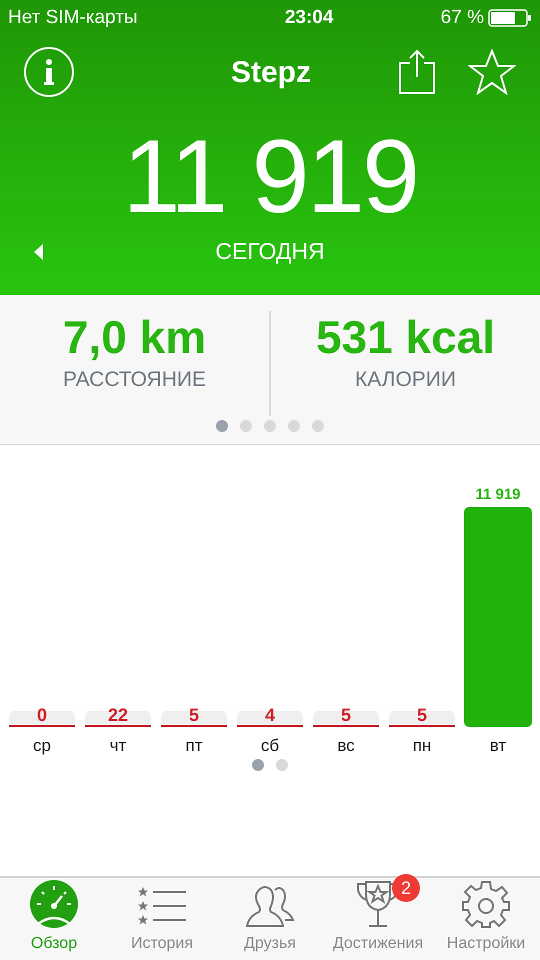 Image resolution: width=540 pixels, height=960 pixels. I want to click on day-label: пн, so click(422, 745).